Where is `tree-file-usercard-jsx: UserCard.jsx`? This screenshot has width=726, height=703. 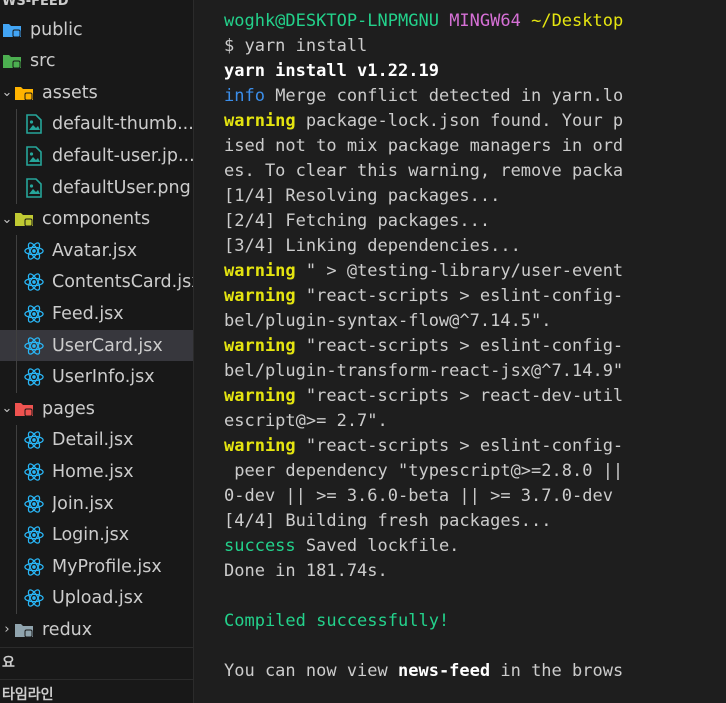
tree-file-usercard-jsx: UserCard.jsx is located at coordinates (96, 345).